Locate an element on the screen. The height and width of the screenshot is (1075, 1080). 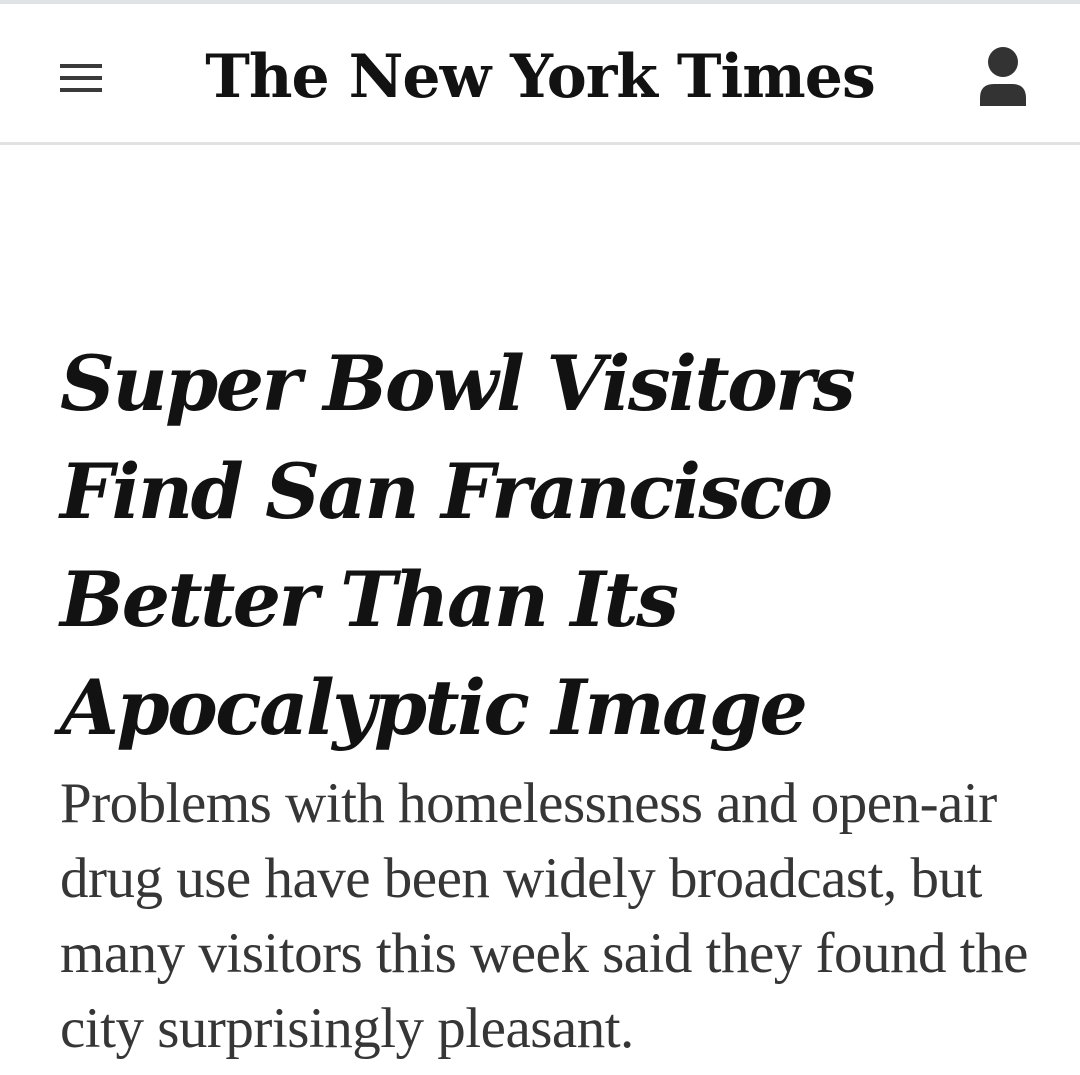
header-divider is located at coordinates (540, 143).